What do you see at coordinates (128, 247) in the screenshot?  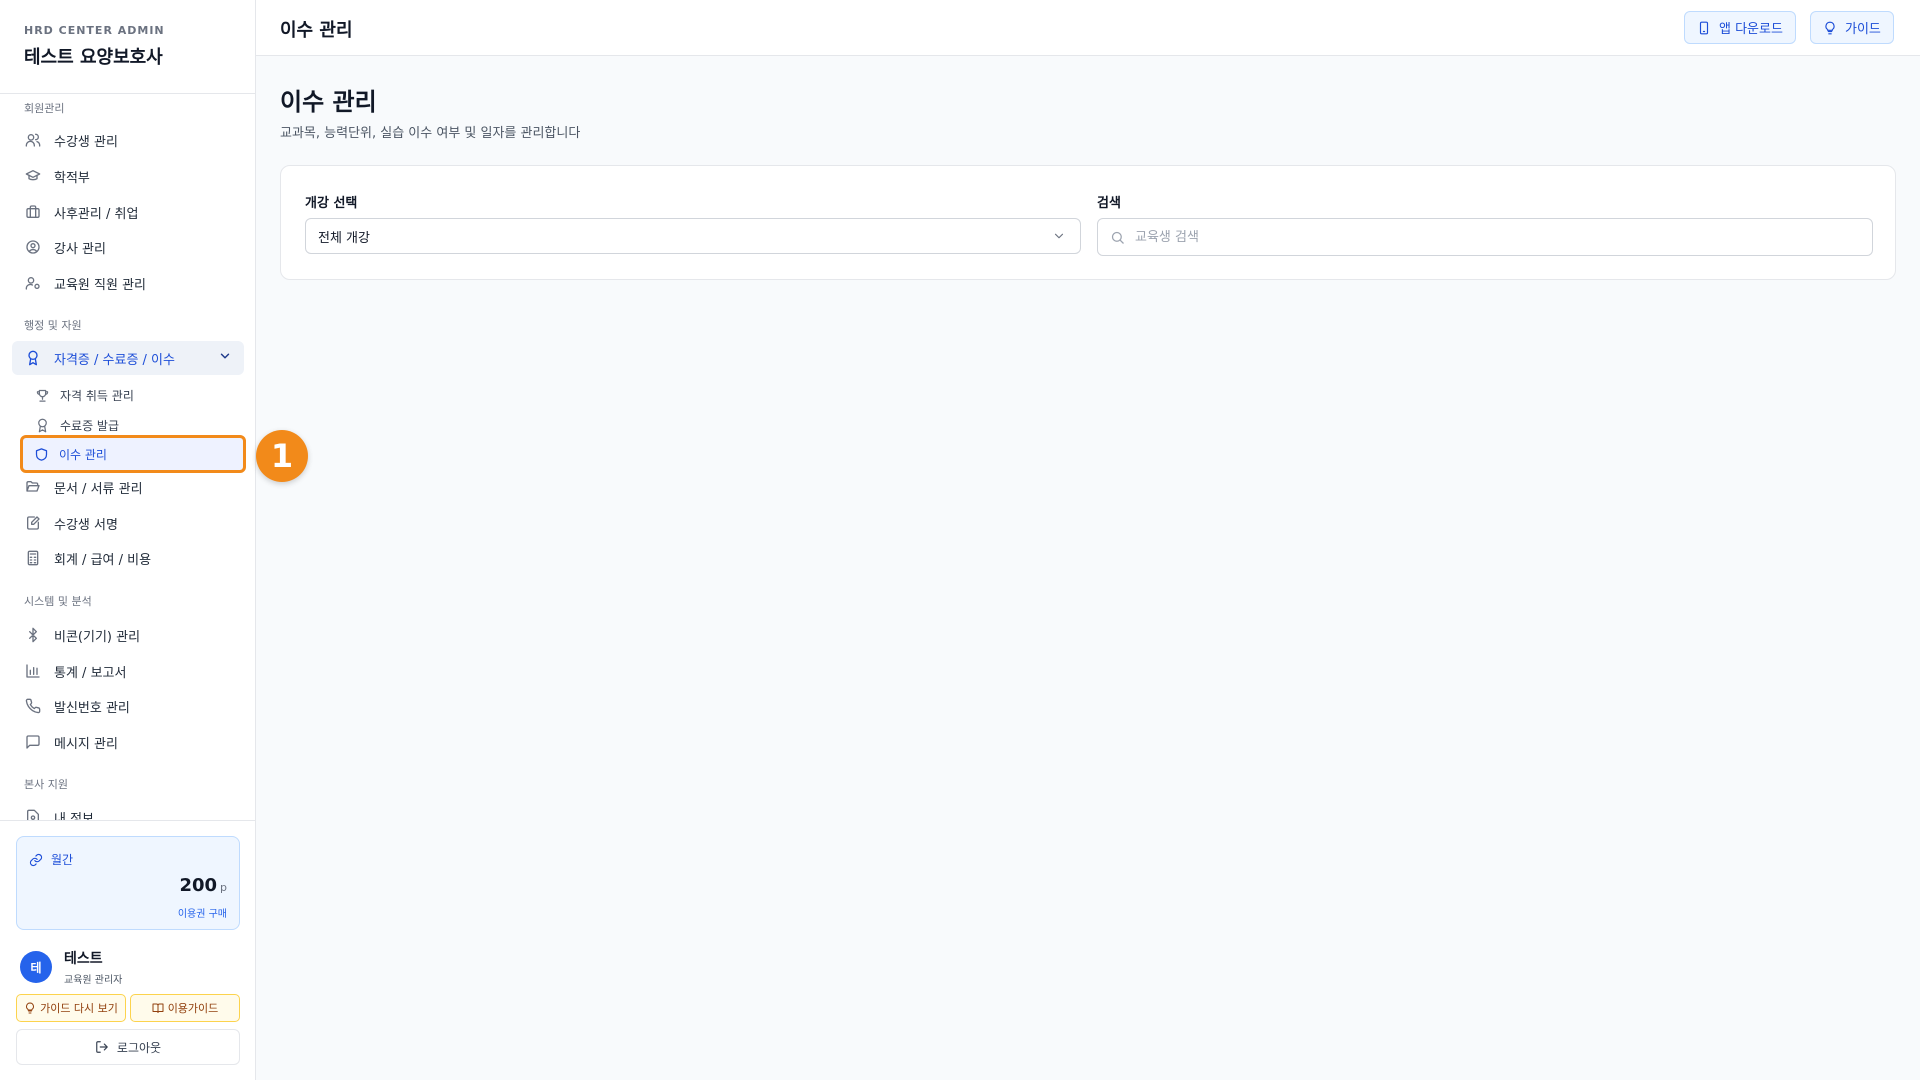 I see `sidebar-item-instructors: 강사 관리` at bounding box center [128, 247].